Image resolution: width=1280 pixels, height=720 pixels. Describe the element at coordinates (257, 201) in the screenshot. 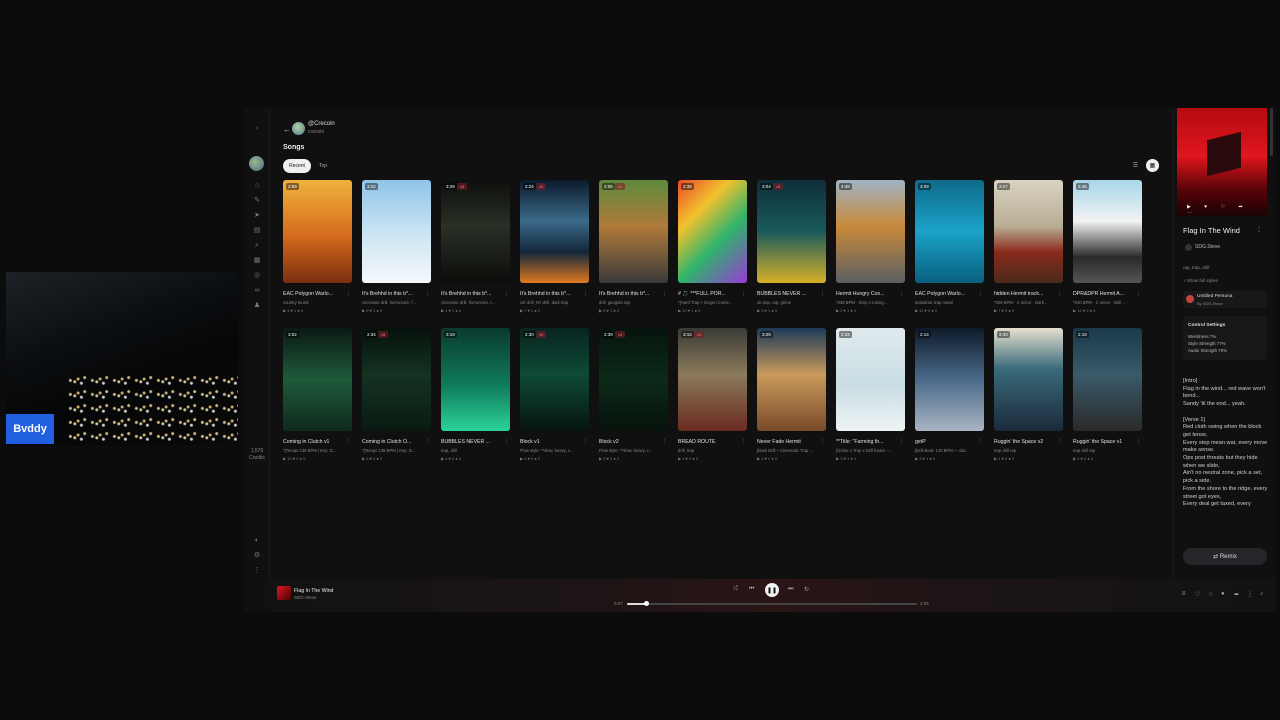

I see `create-icon: ✎` at that location.